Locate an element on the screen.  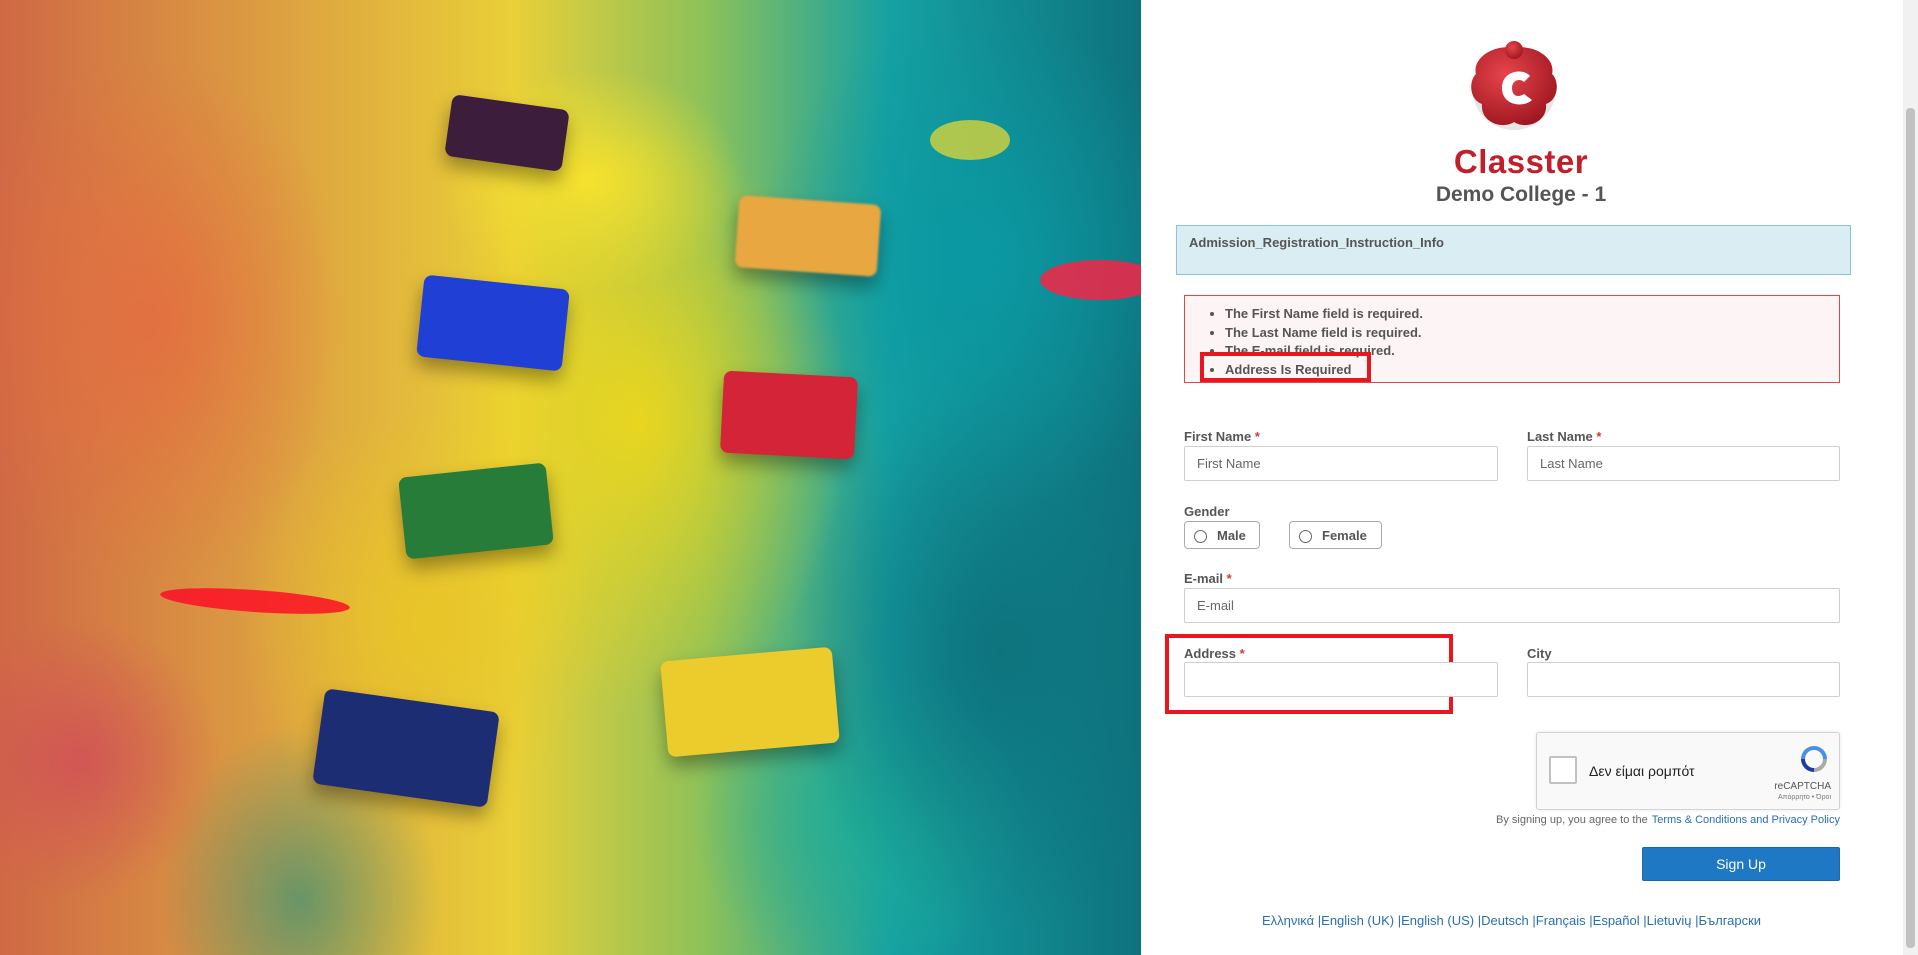
paint-block-orange is located at coordinates (808, 236).